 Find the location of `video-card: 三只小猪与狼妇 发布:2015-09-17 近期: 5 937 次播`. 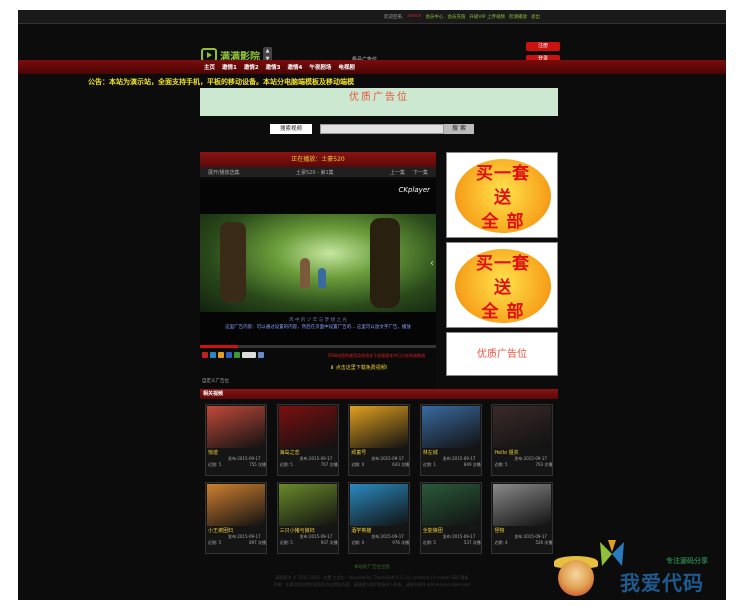

video-card: 三只小猪与狼妇 发布:2015-09-17 近期: 5 937 次播 is located at coordinates (308, 519).